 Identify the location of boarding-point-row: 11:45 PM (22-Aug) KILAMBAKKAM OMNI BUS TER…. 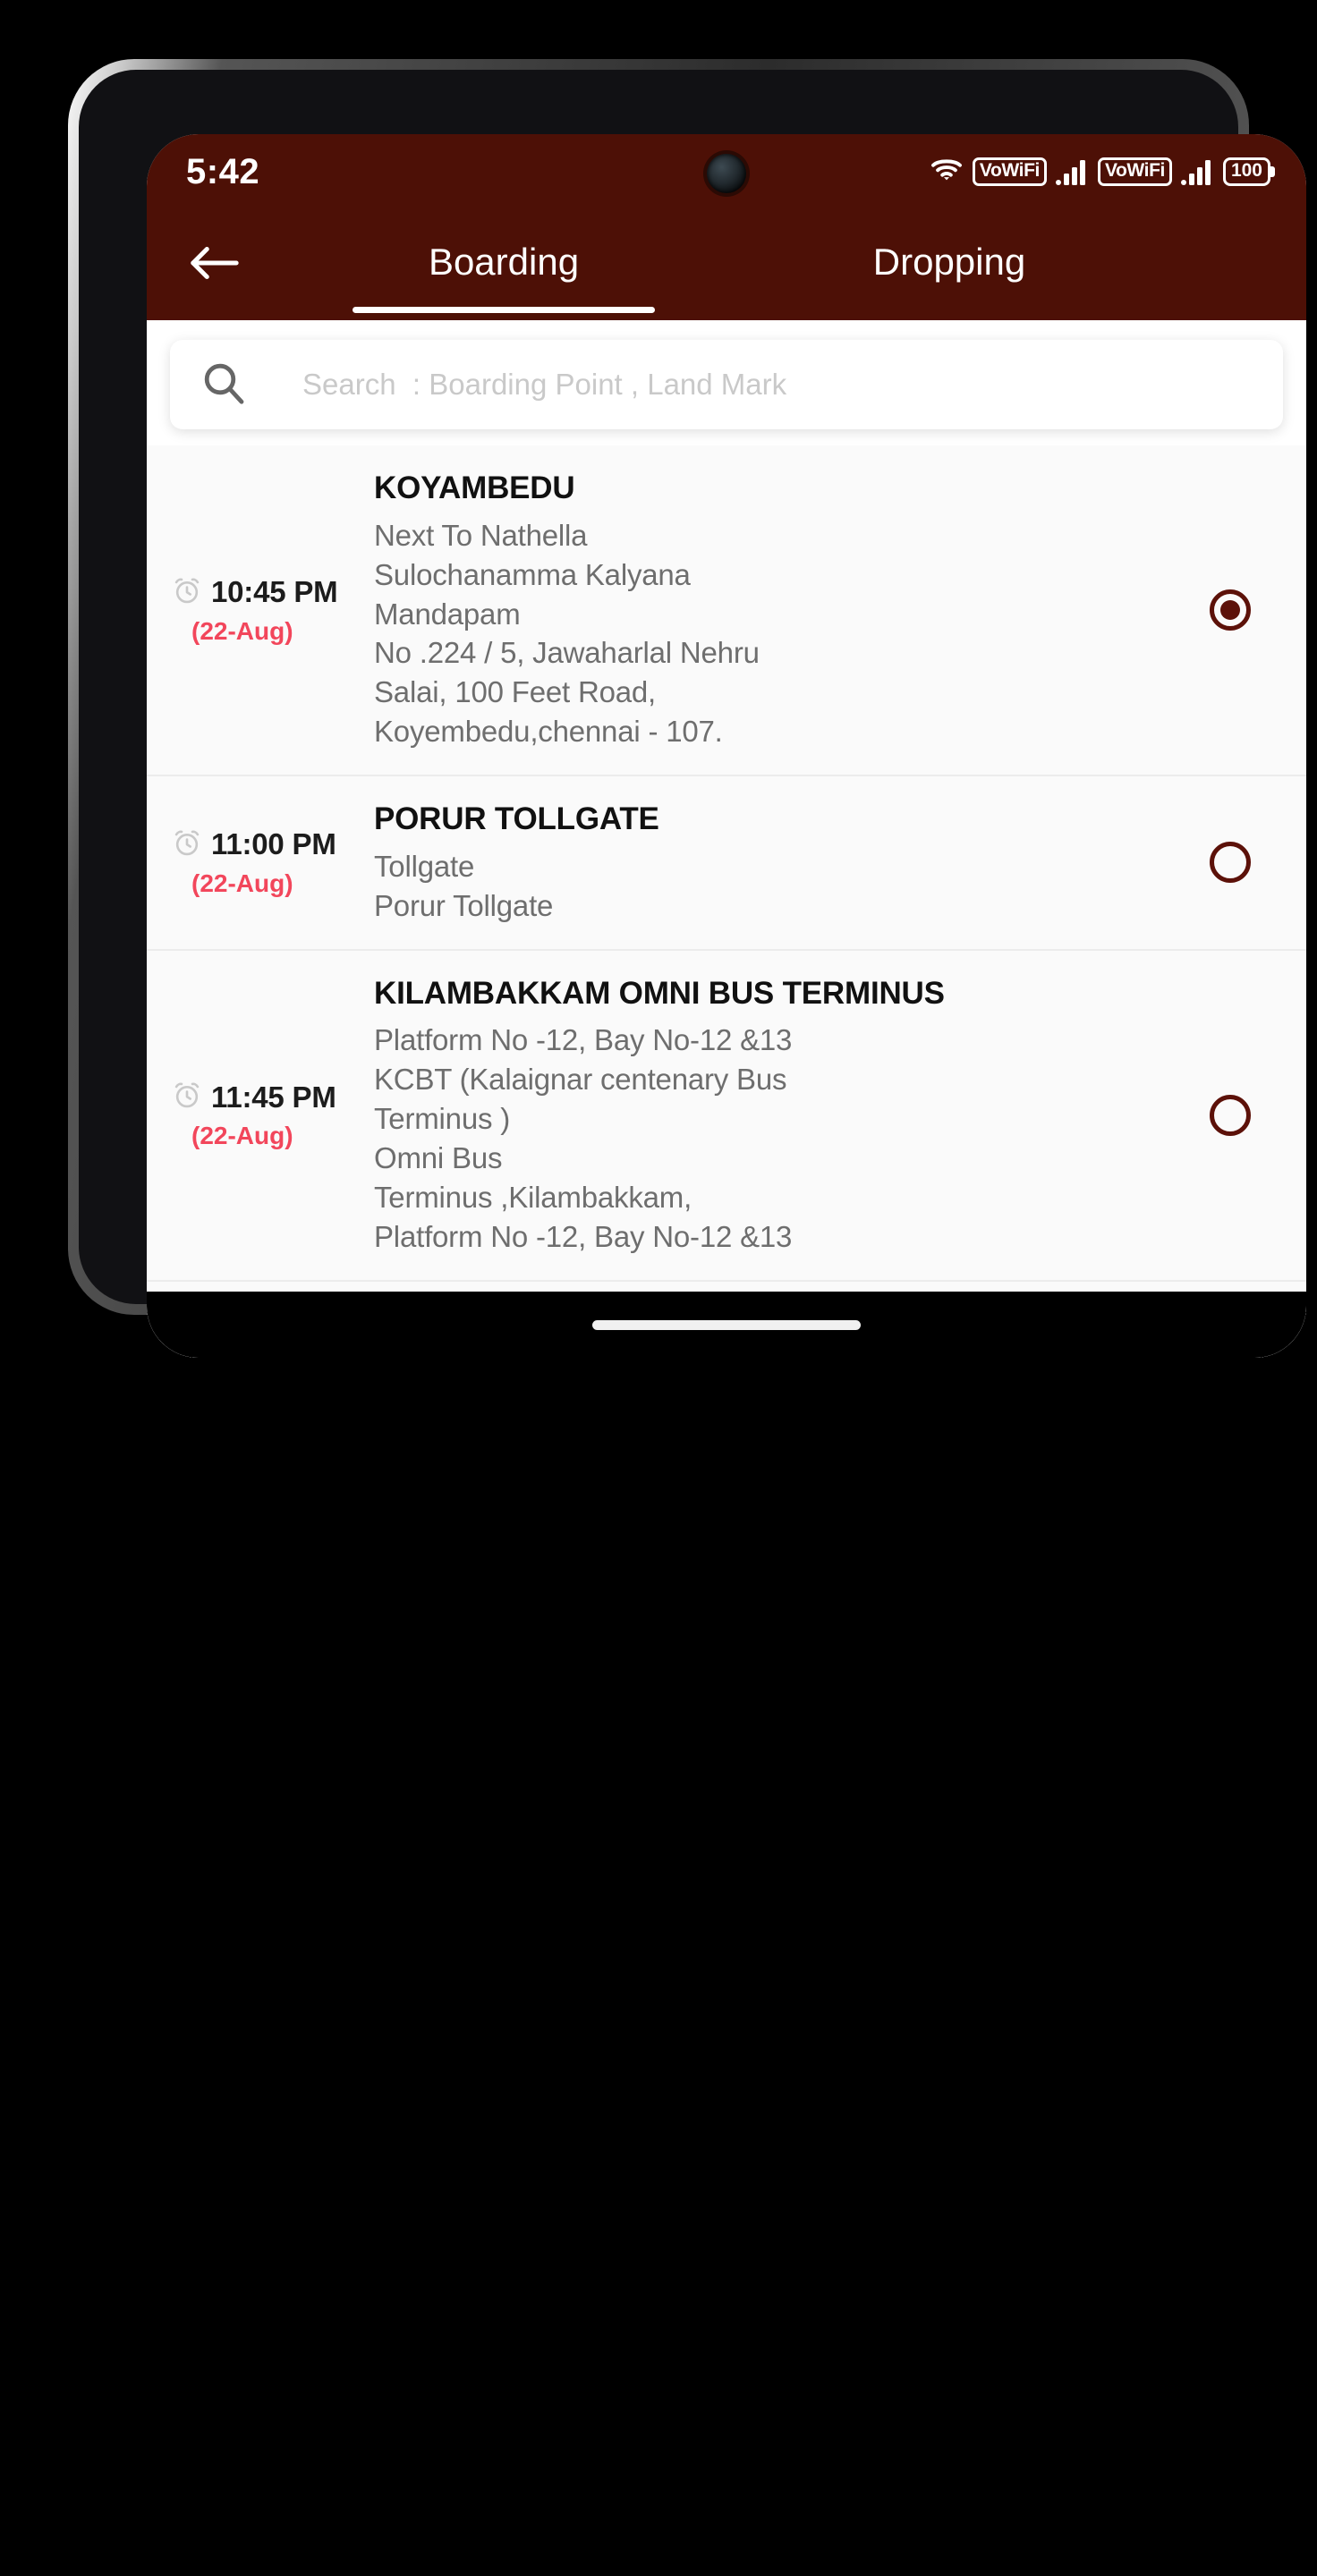
(726, 1116).